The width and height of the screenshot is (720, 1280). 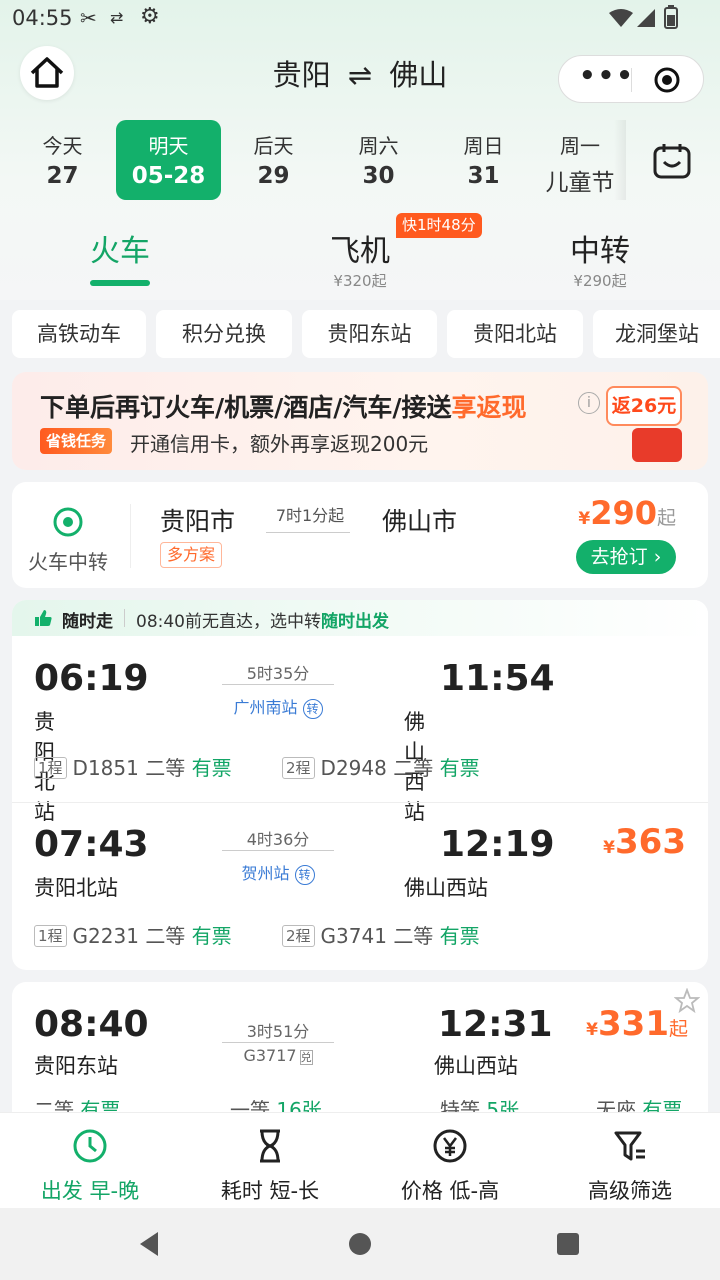 I want to click on train-number-label: G3717 兑, so click(x=278, y=1055).